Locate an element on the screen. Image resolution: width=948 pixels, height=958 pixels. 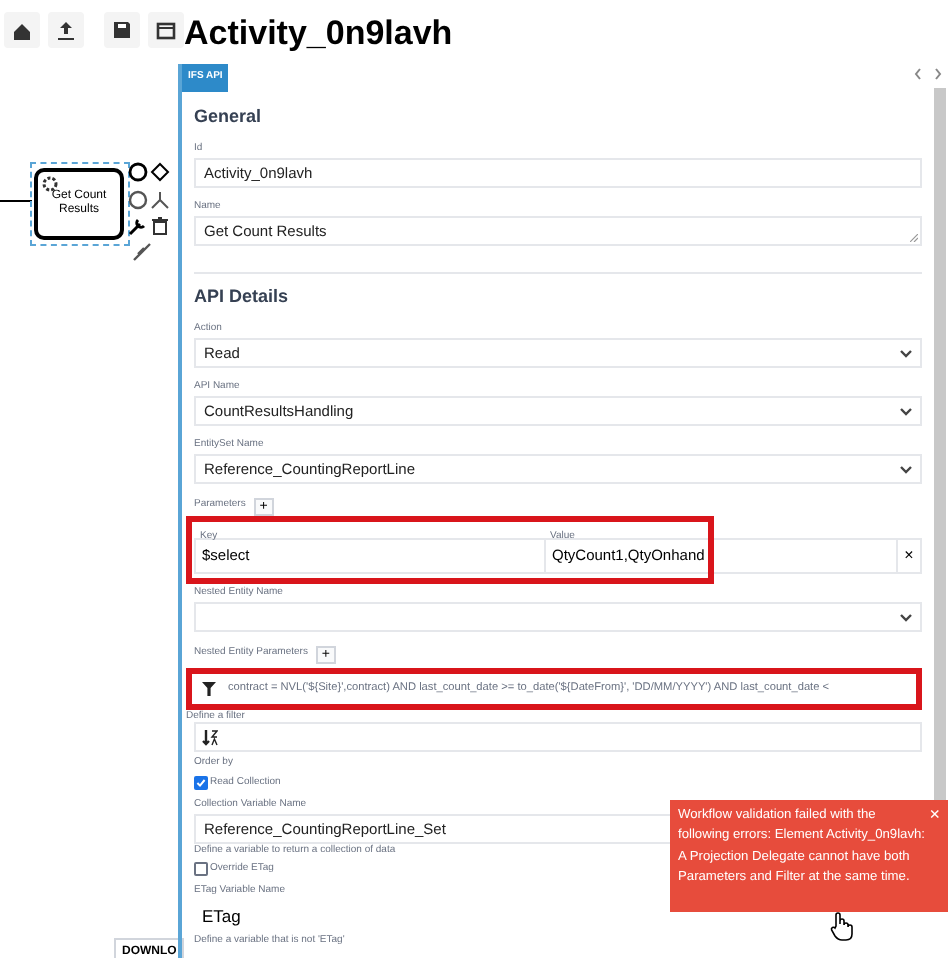
upload-icon is located at coordinates (66, 30).